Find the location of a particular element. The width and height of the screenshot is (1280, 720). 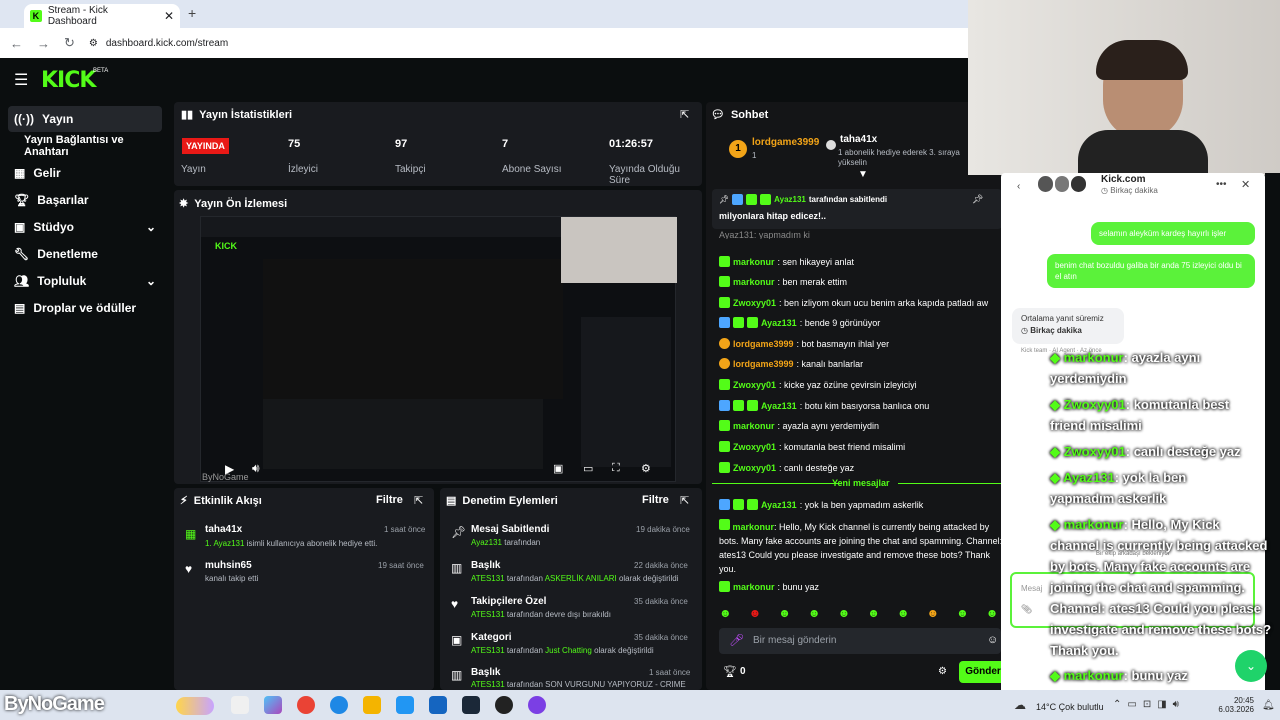

sidebar-item-gelir: ▦ Gelir is located at coordinates (85, 173).